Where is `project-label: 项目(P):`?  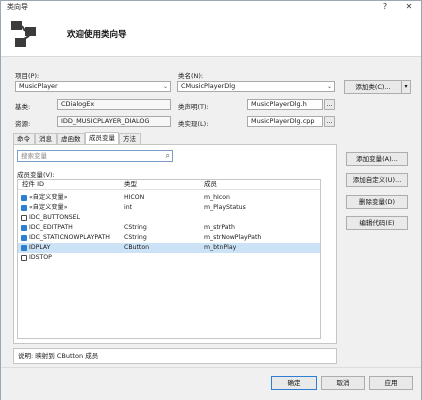 project-label: 项目(P): is located at coordinates (27, 76).